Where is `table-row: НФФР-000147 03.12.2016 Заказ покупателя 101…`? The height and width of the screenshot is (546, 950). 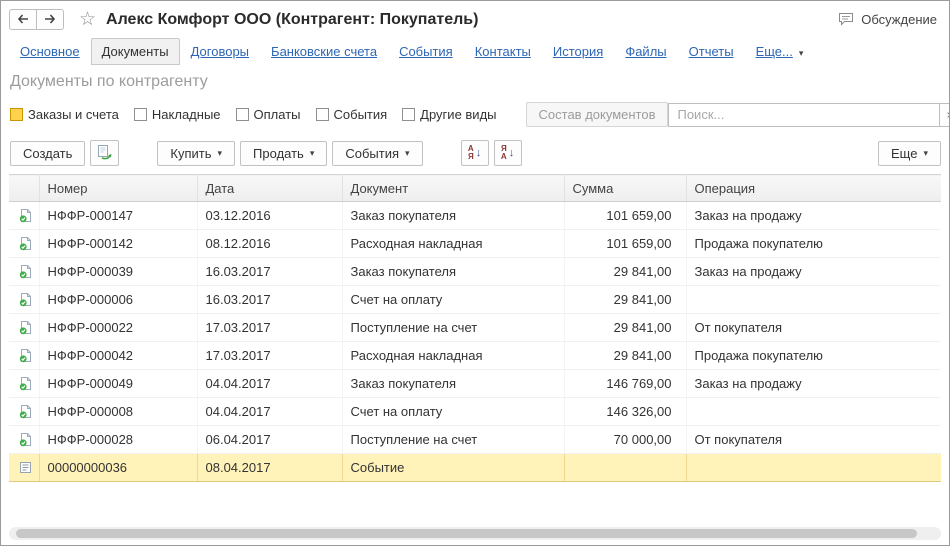
table-row: НФФР-000147 03.12.2016 Заказ покупателя 101… is located at coordinates (475, 215).